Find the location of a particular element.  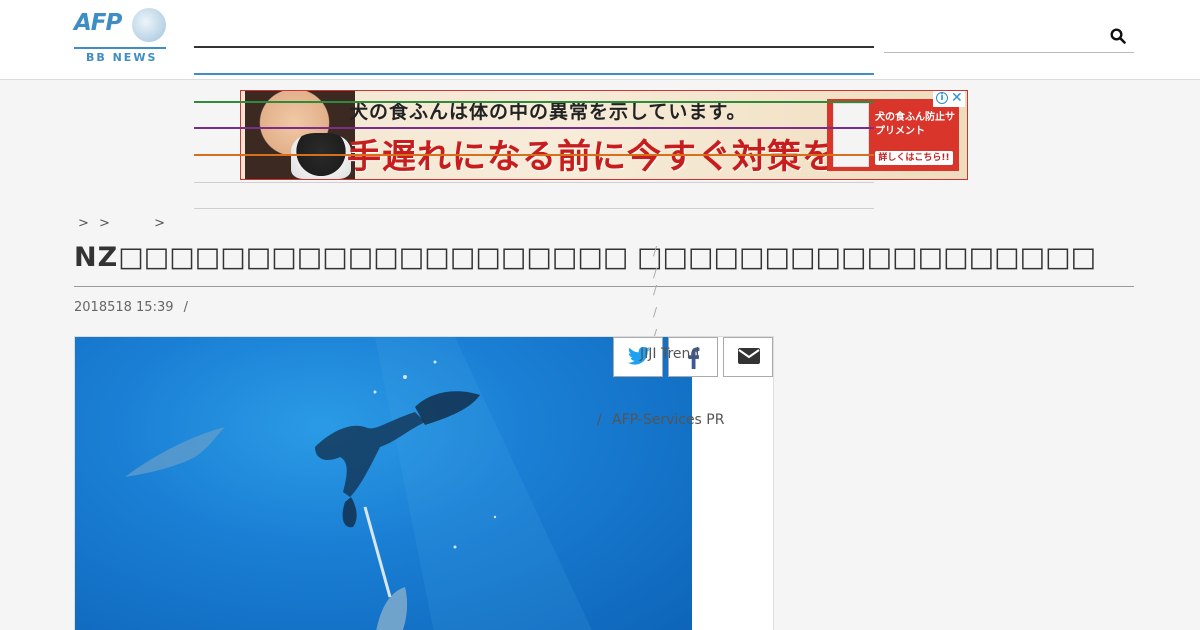

ad-dog-image is located at coordinates (321, 156).